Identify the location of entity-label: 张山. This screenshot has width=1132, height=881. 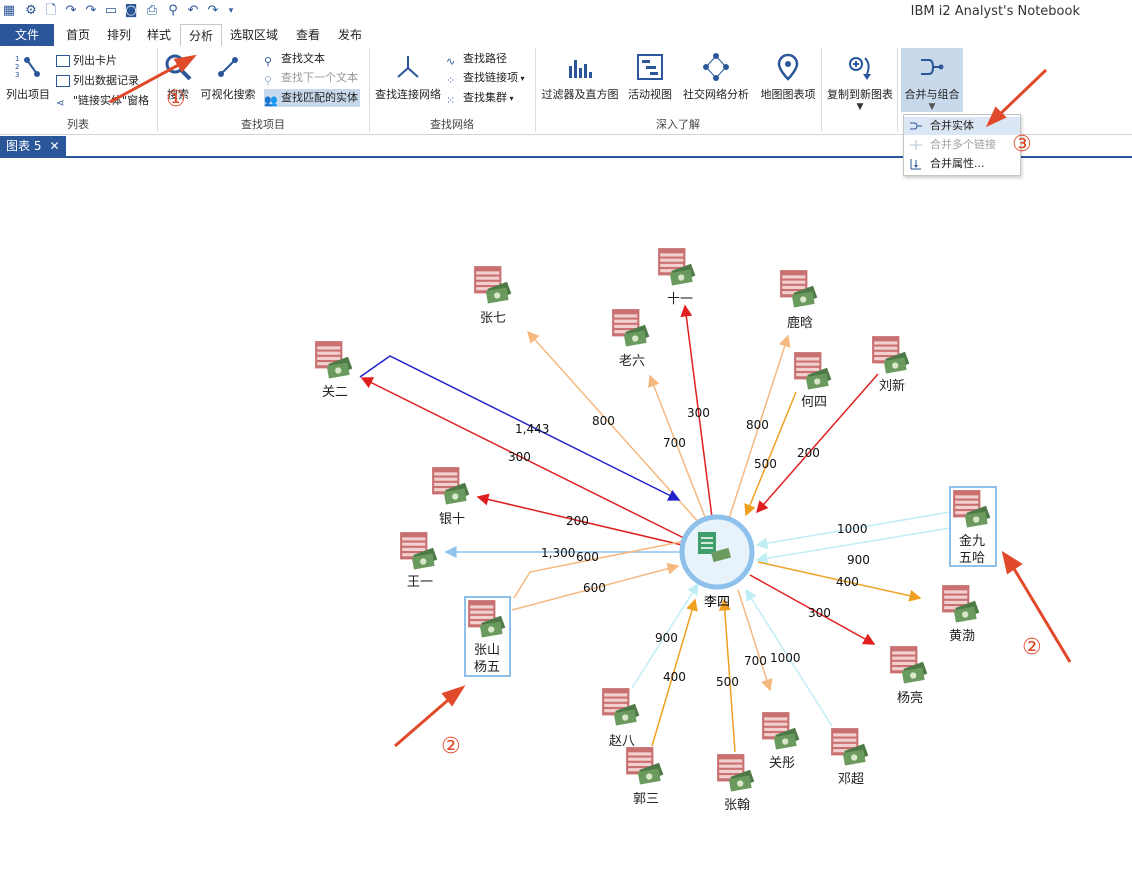
(487, 650).